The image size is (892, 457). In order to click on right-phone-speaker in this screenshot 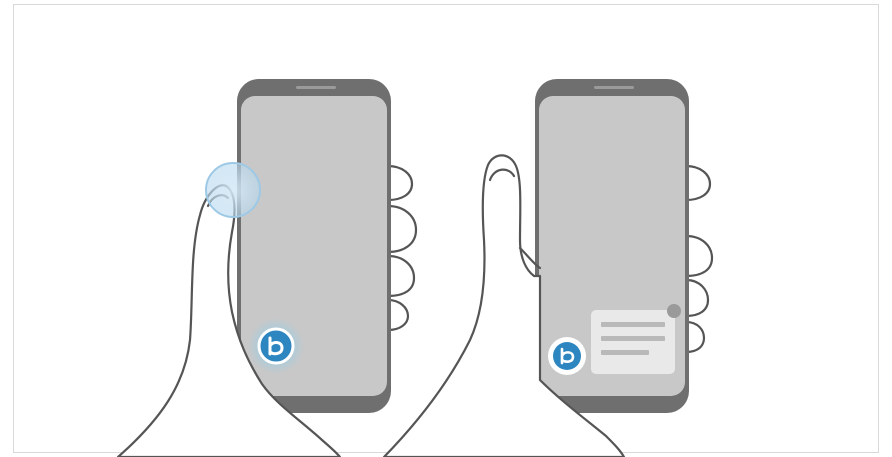, I will do `click(614, 87)`.